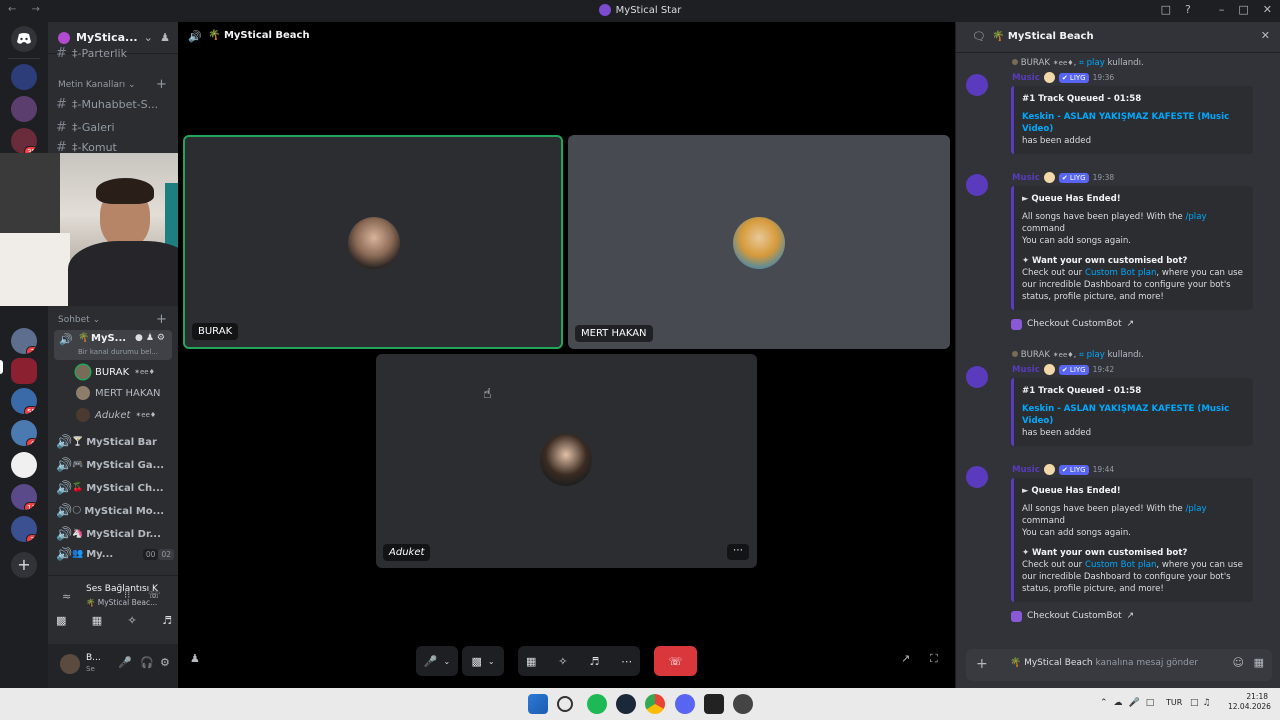 The image size is (1280, 720). Describe the element at coordinates (1174, 702) in the screenshot. I see `language-indicator: TUR` at that location.